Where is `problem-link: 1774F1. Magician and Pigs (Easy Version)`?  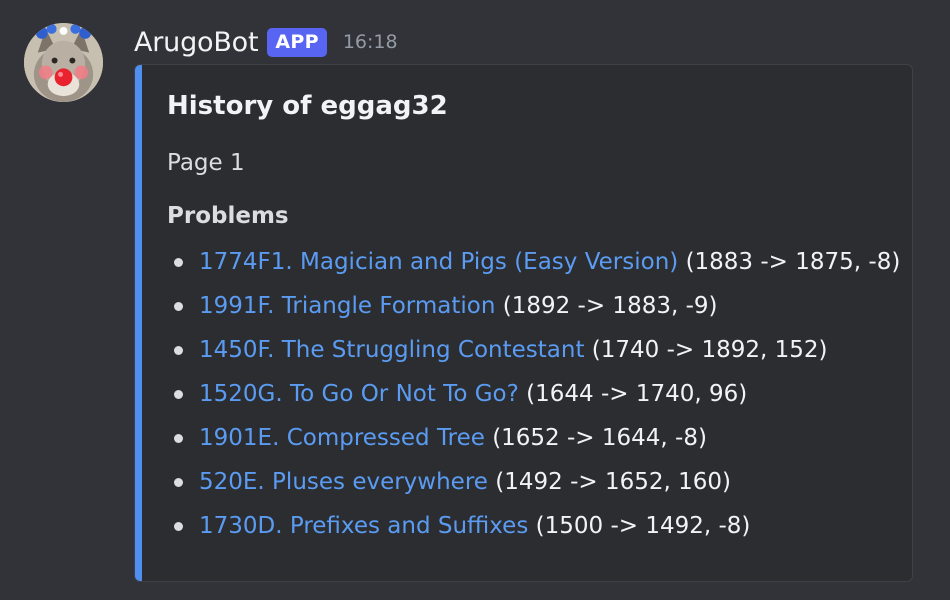 problem-link: 1774F1. Magician and Pigs (Easy Version) is located at coordinates (438, 262).